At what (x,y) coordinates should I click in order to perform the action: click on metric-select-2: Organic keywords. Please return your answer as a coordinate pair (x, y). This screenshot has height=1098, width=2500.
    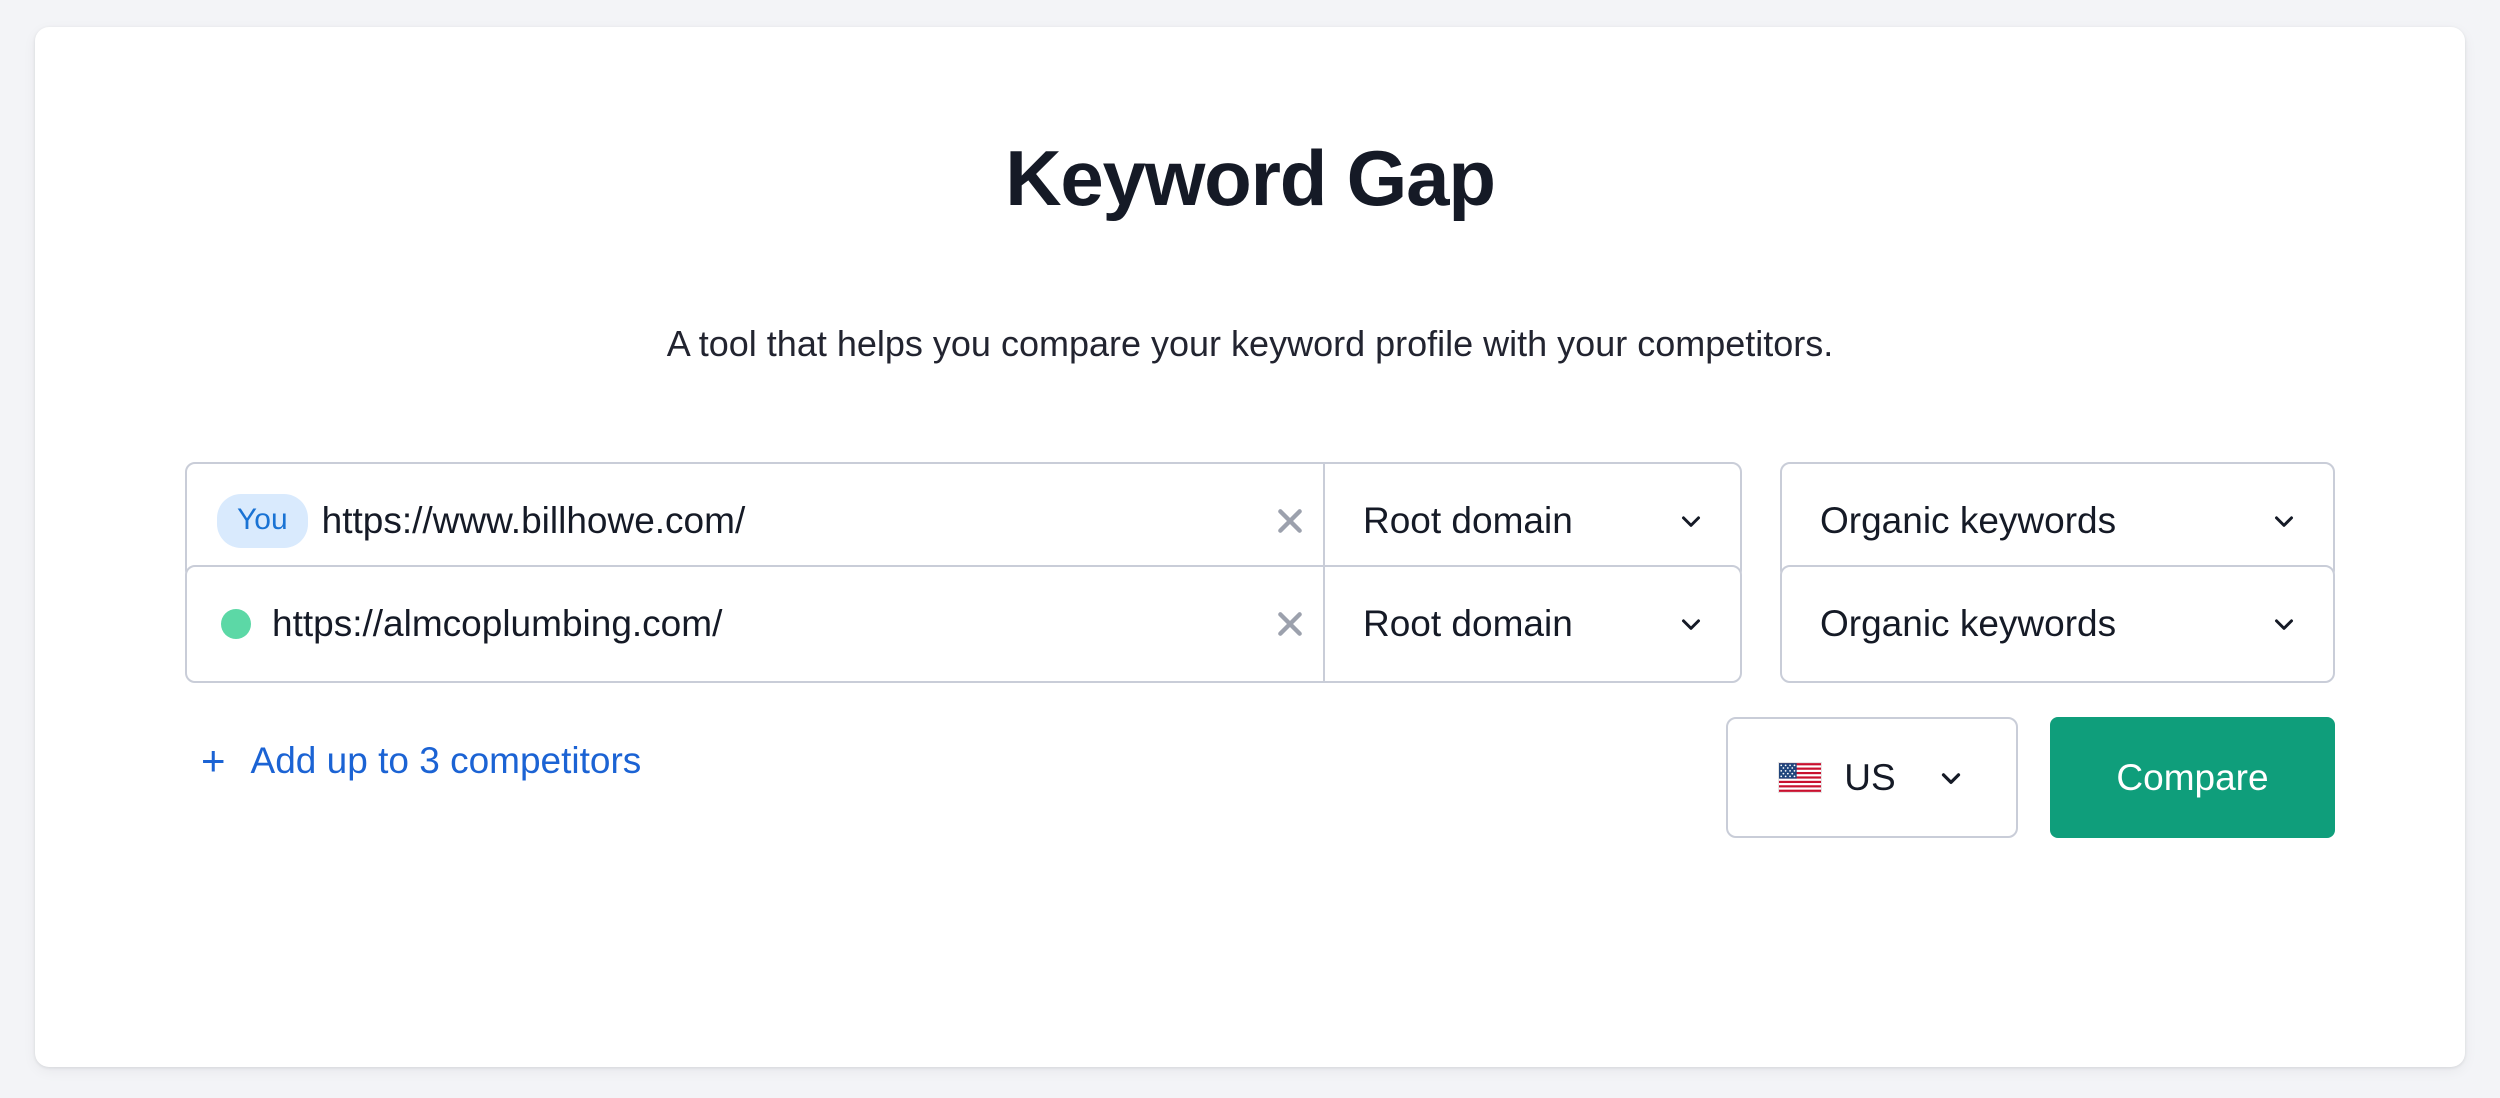
    Looking at the image, I should click on (2057, 624).